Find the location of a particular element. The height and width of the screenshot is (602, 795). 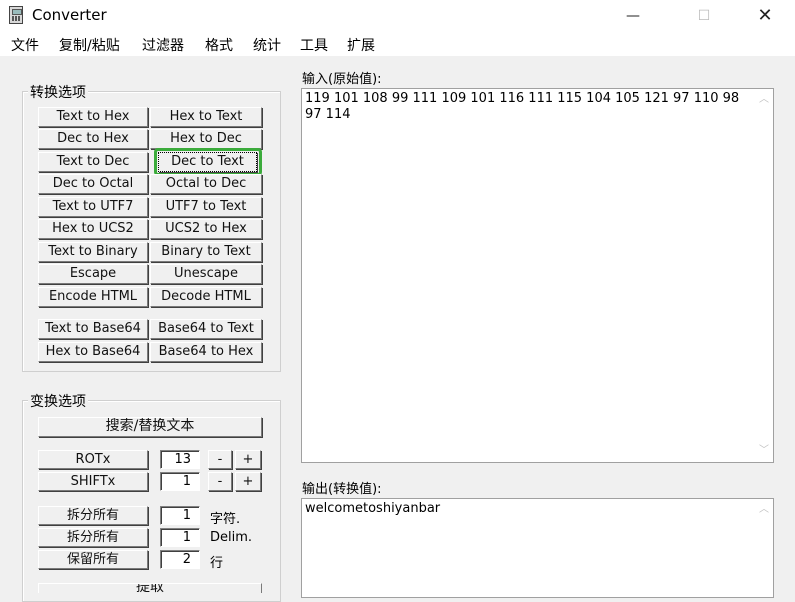

scroll-up-icon: ︿ is located at coordinates (764, 100).